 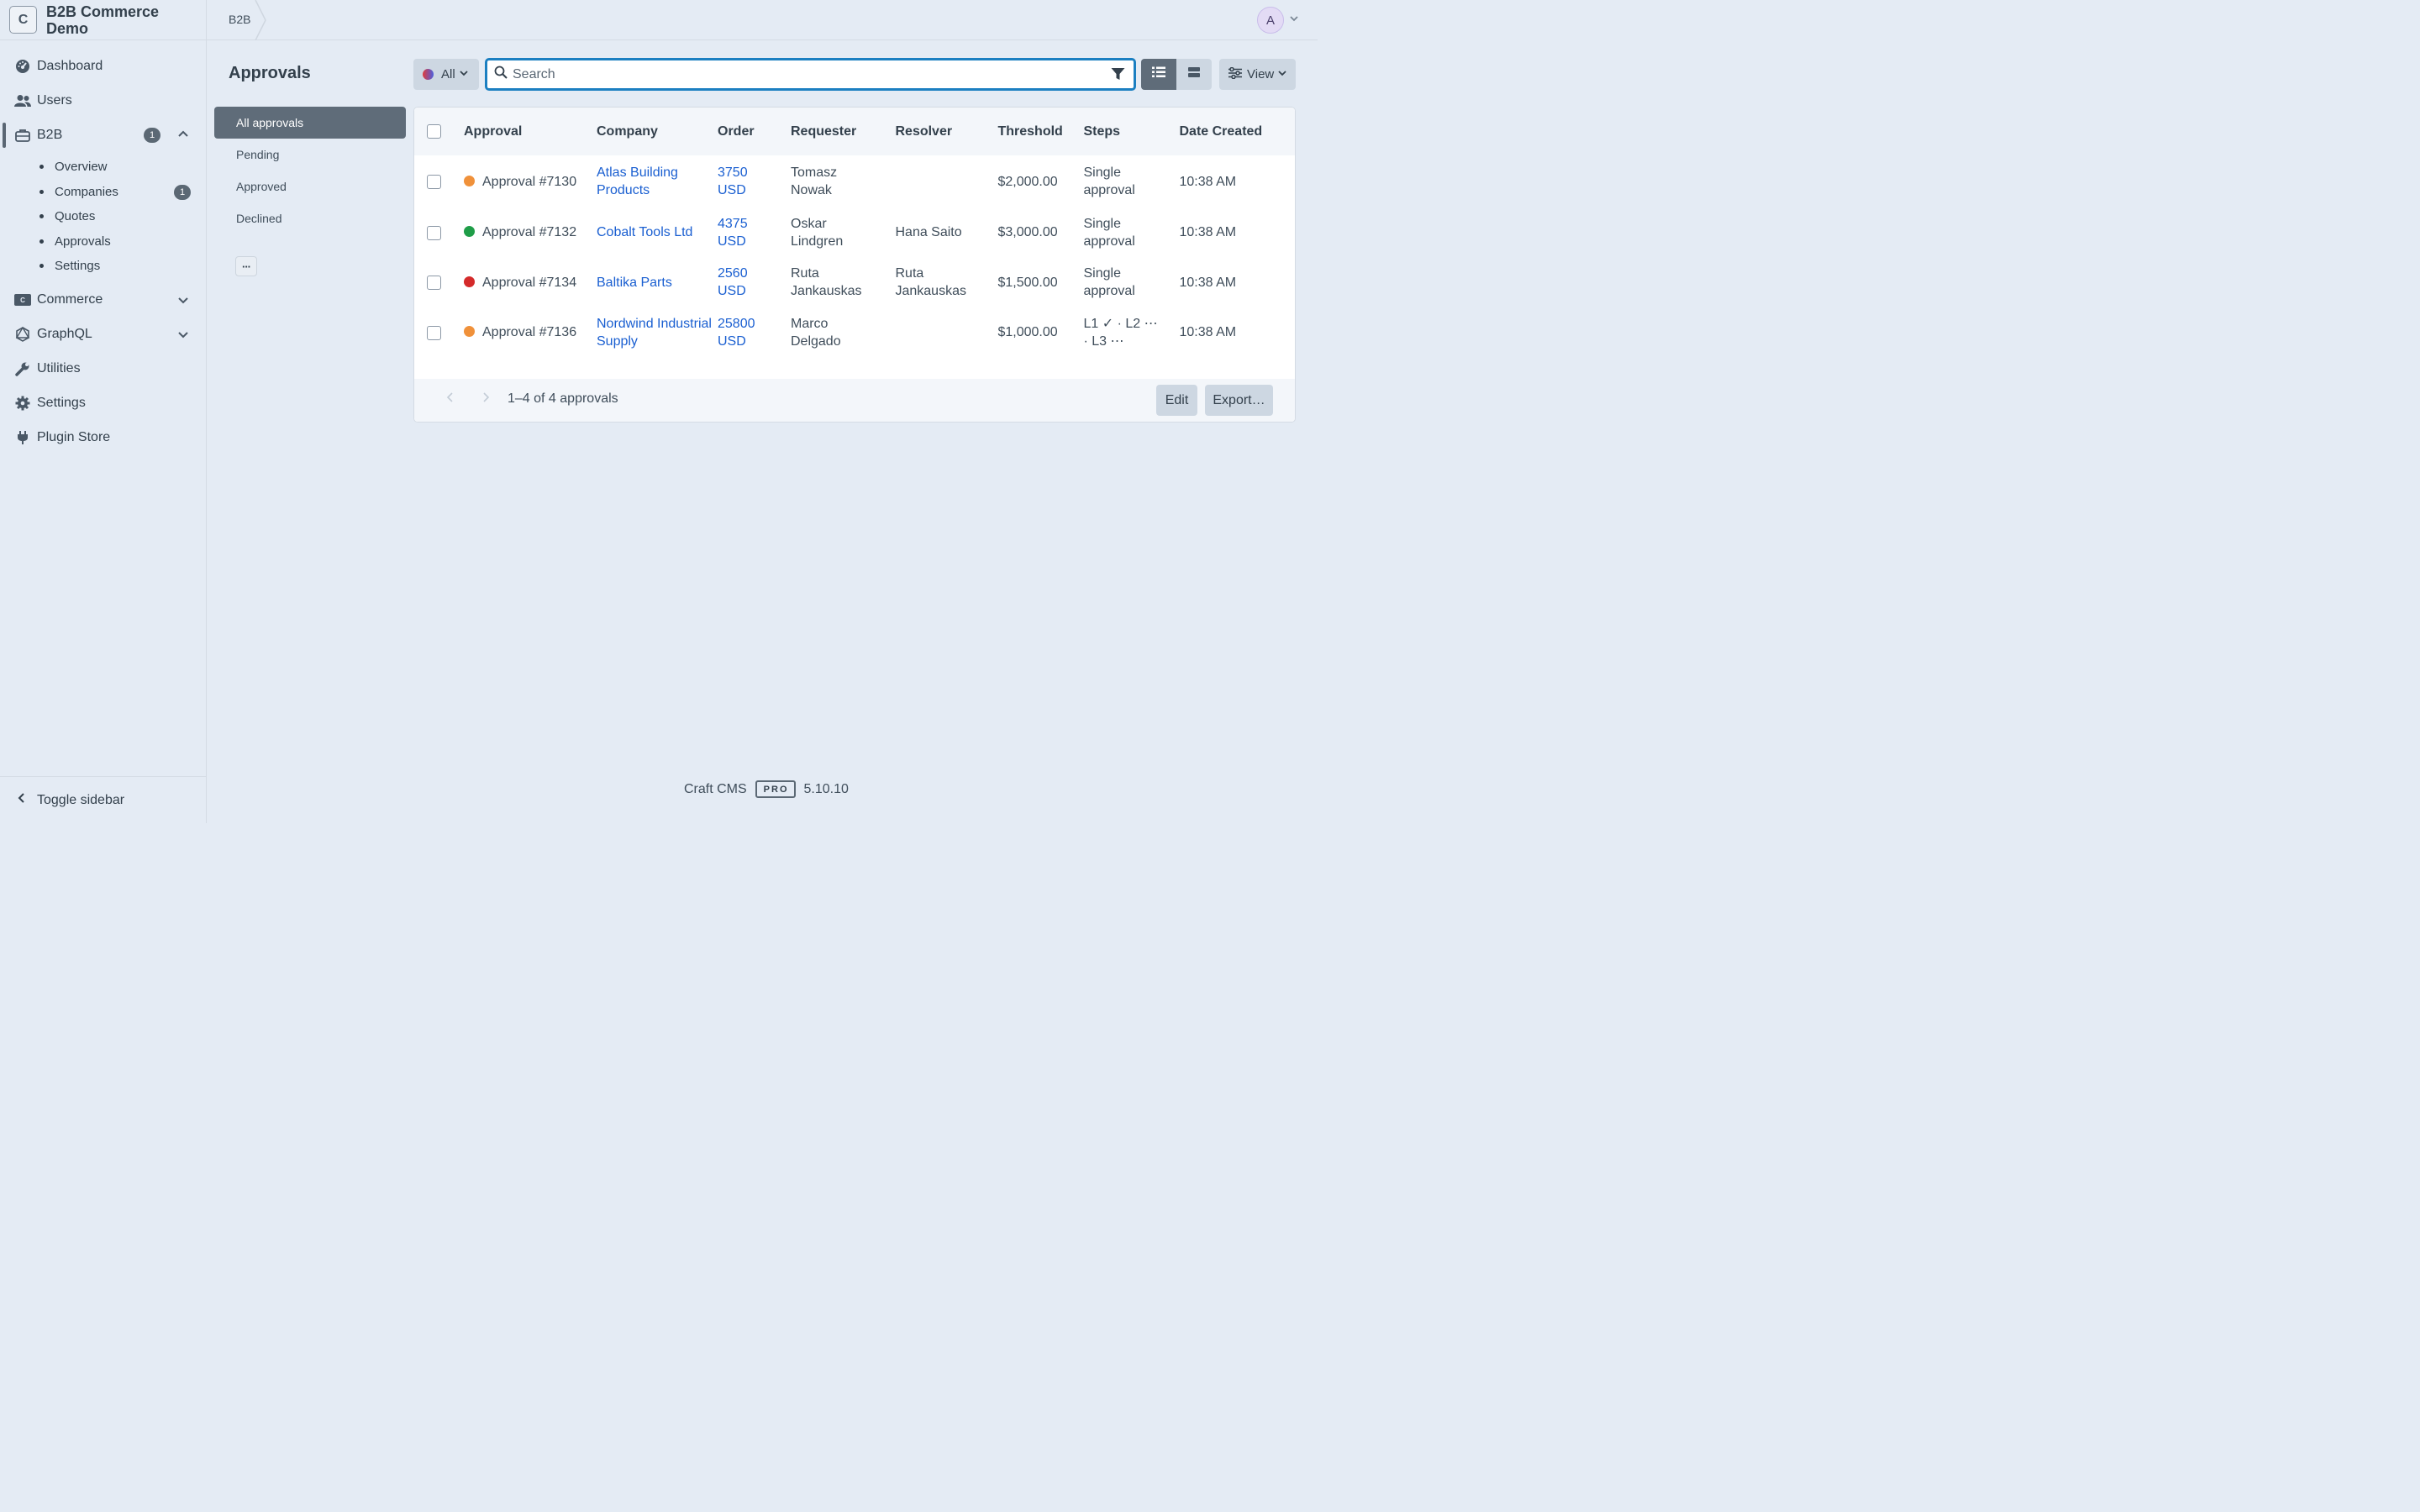 I want to click on source-approved: Approved, so click(x=310, y=186).